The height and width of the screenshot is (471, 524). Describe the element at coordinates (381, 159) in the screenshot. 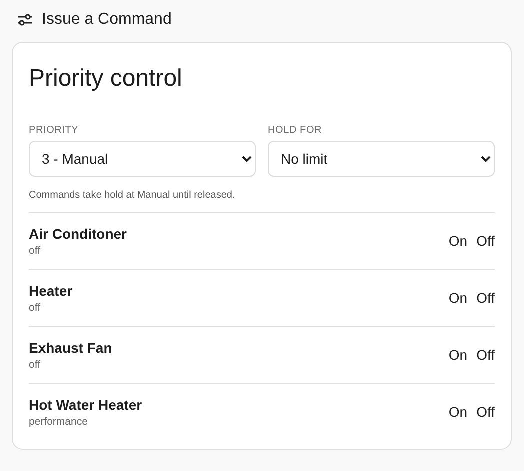

I see `dropdown: No limit` at that location.